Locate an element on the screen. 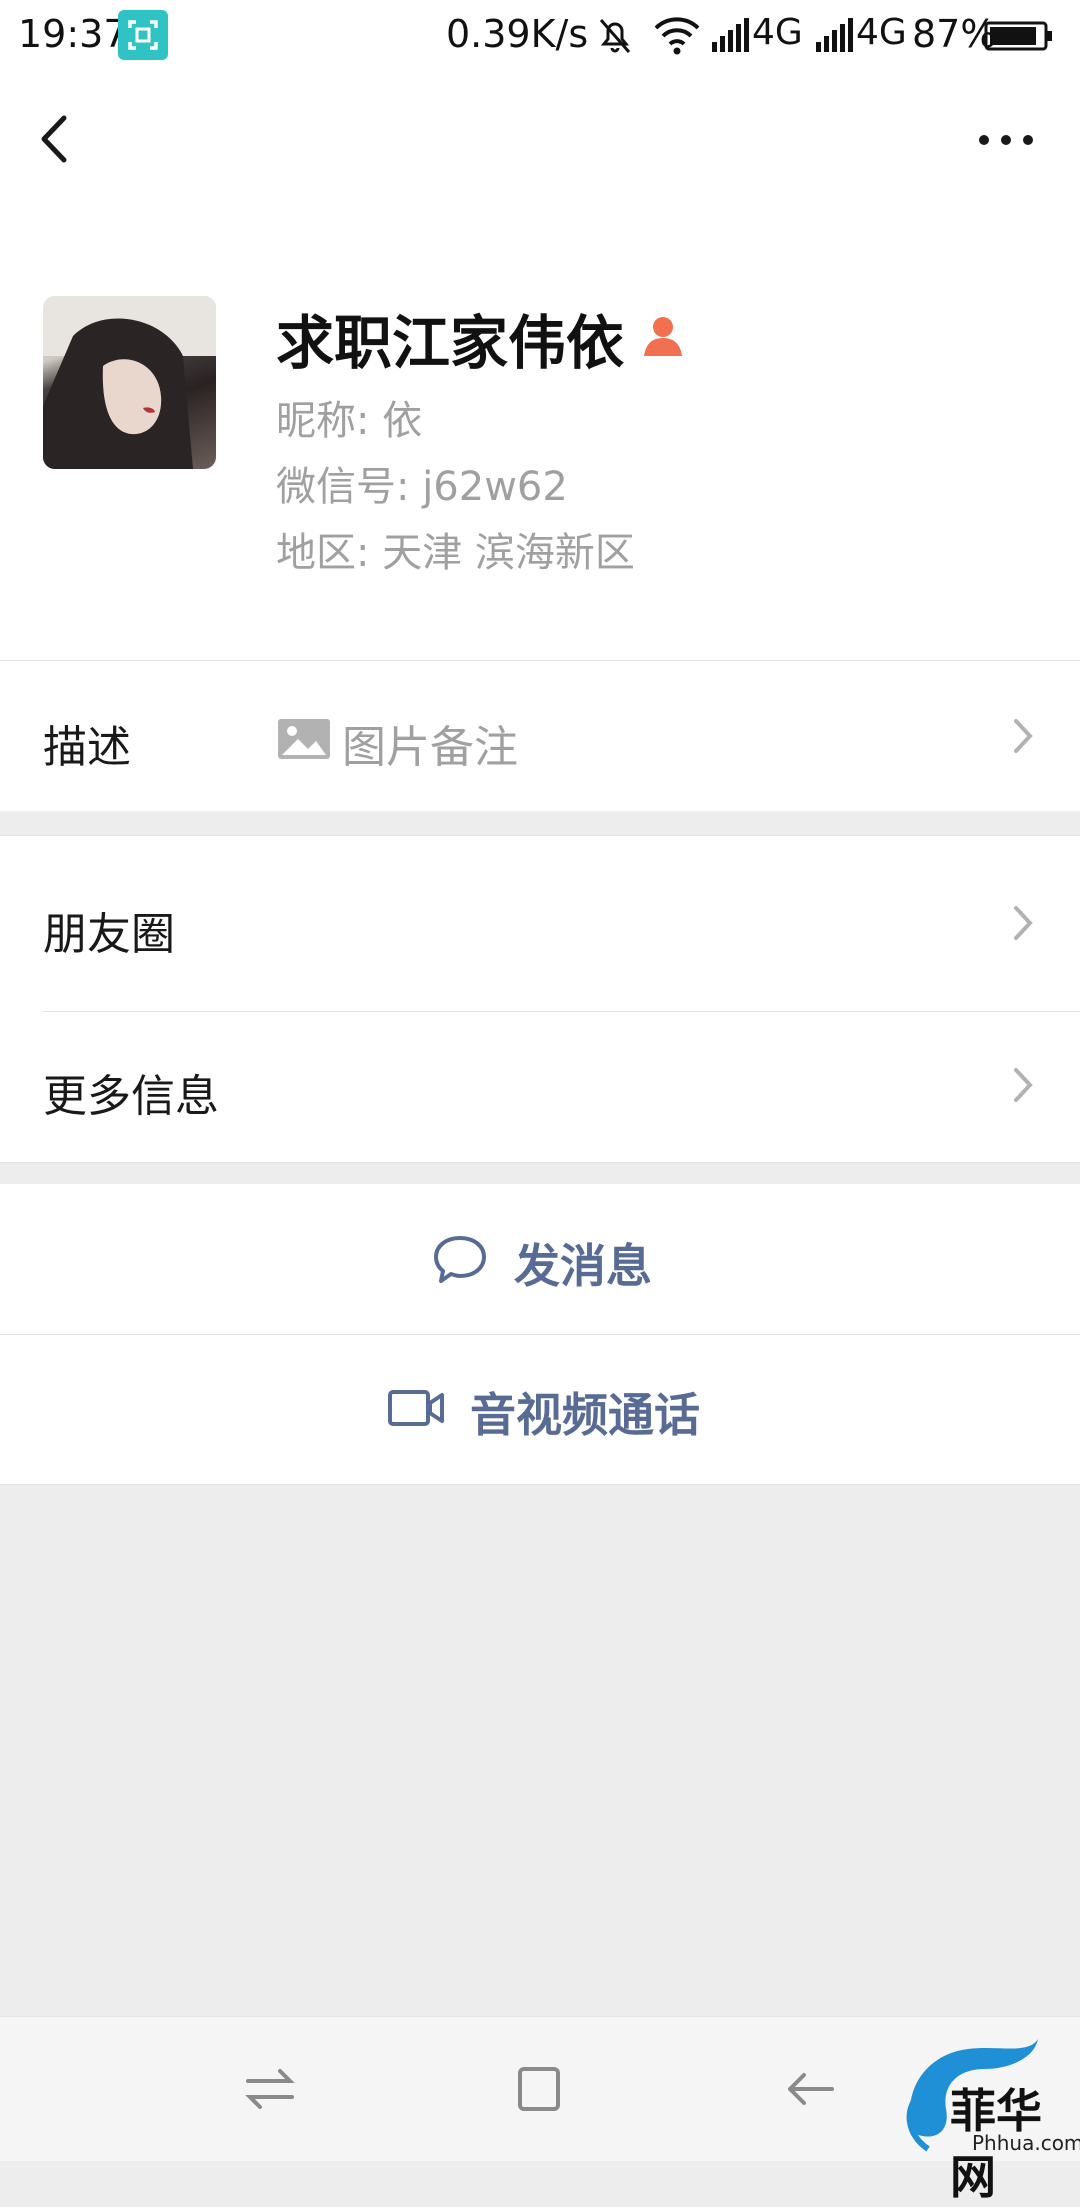 This screenshot has height=2207, width=1080. network-speed: 0.39K/s is located at coordinates (517, 34).